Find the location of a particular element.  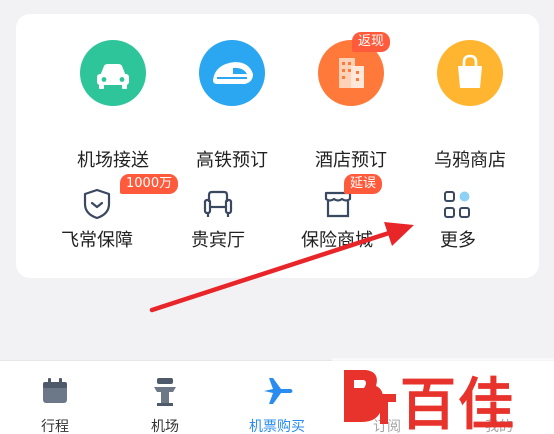

tab-itinerary: 行程 is located at coordinates (55, 397).